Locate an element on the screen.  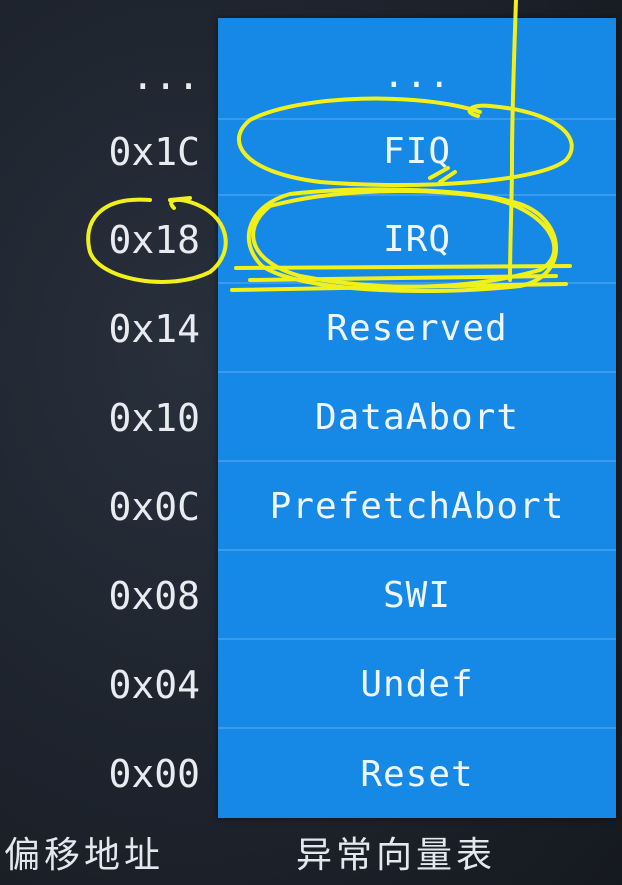
offset-label: 0x08 is located at coordinates (154, 596).